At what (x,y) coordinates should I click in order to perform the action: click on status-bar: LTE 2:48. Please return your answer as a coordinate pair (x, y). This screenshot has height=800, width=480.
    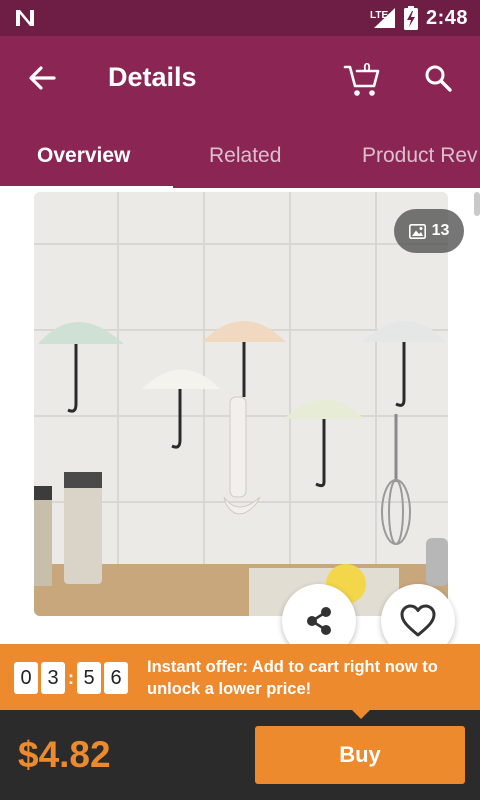
    Looking at the image, I should click on (240, 18).